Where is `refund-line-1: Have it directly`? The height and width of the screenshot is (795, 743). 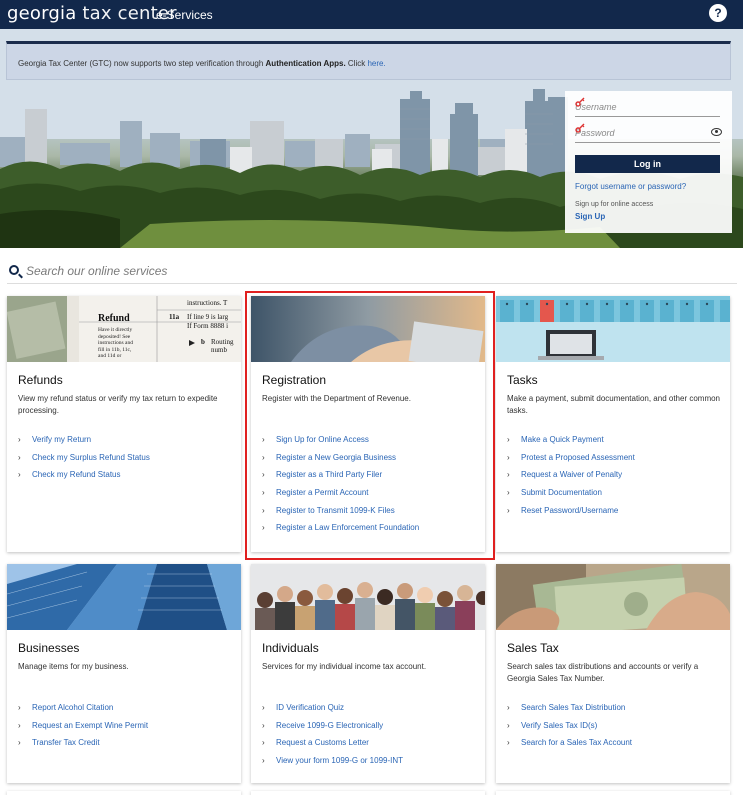
refund-line-1: Have it directly is located at coordinates (115, 330).